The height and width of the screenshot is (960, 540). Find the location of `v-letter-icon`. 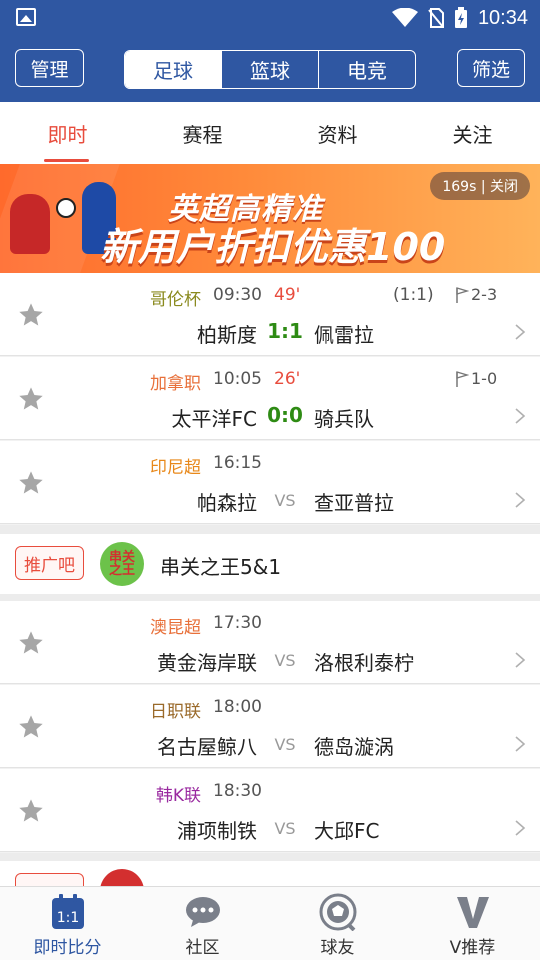

v-letter-icon is located at coordinates (472, 912).